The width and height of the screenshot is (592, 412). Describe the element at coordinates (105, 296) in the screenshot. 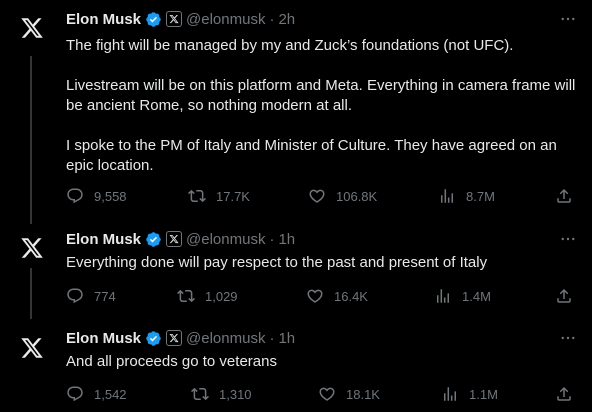

I see `reply-count: 774` at that location.